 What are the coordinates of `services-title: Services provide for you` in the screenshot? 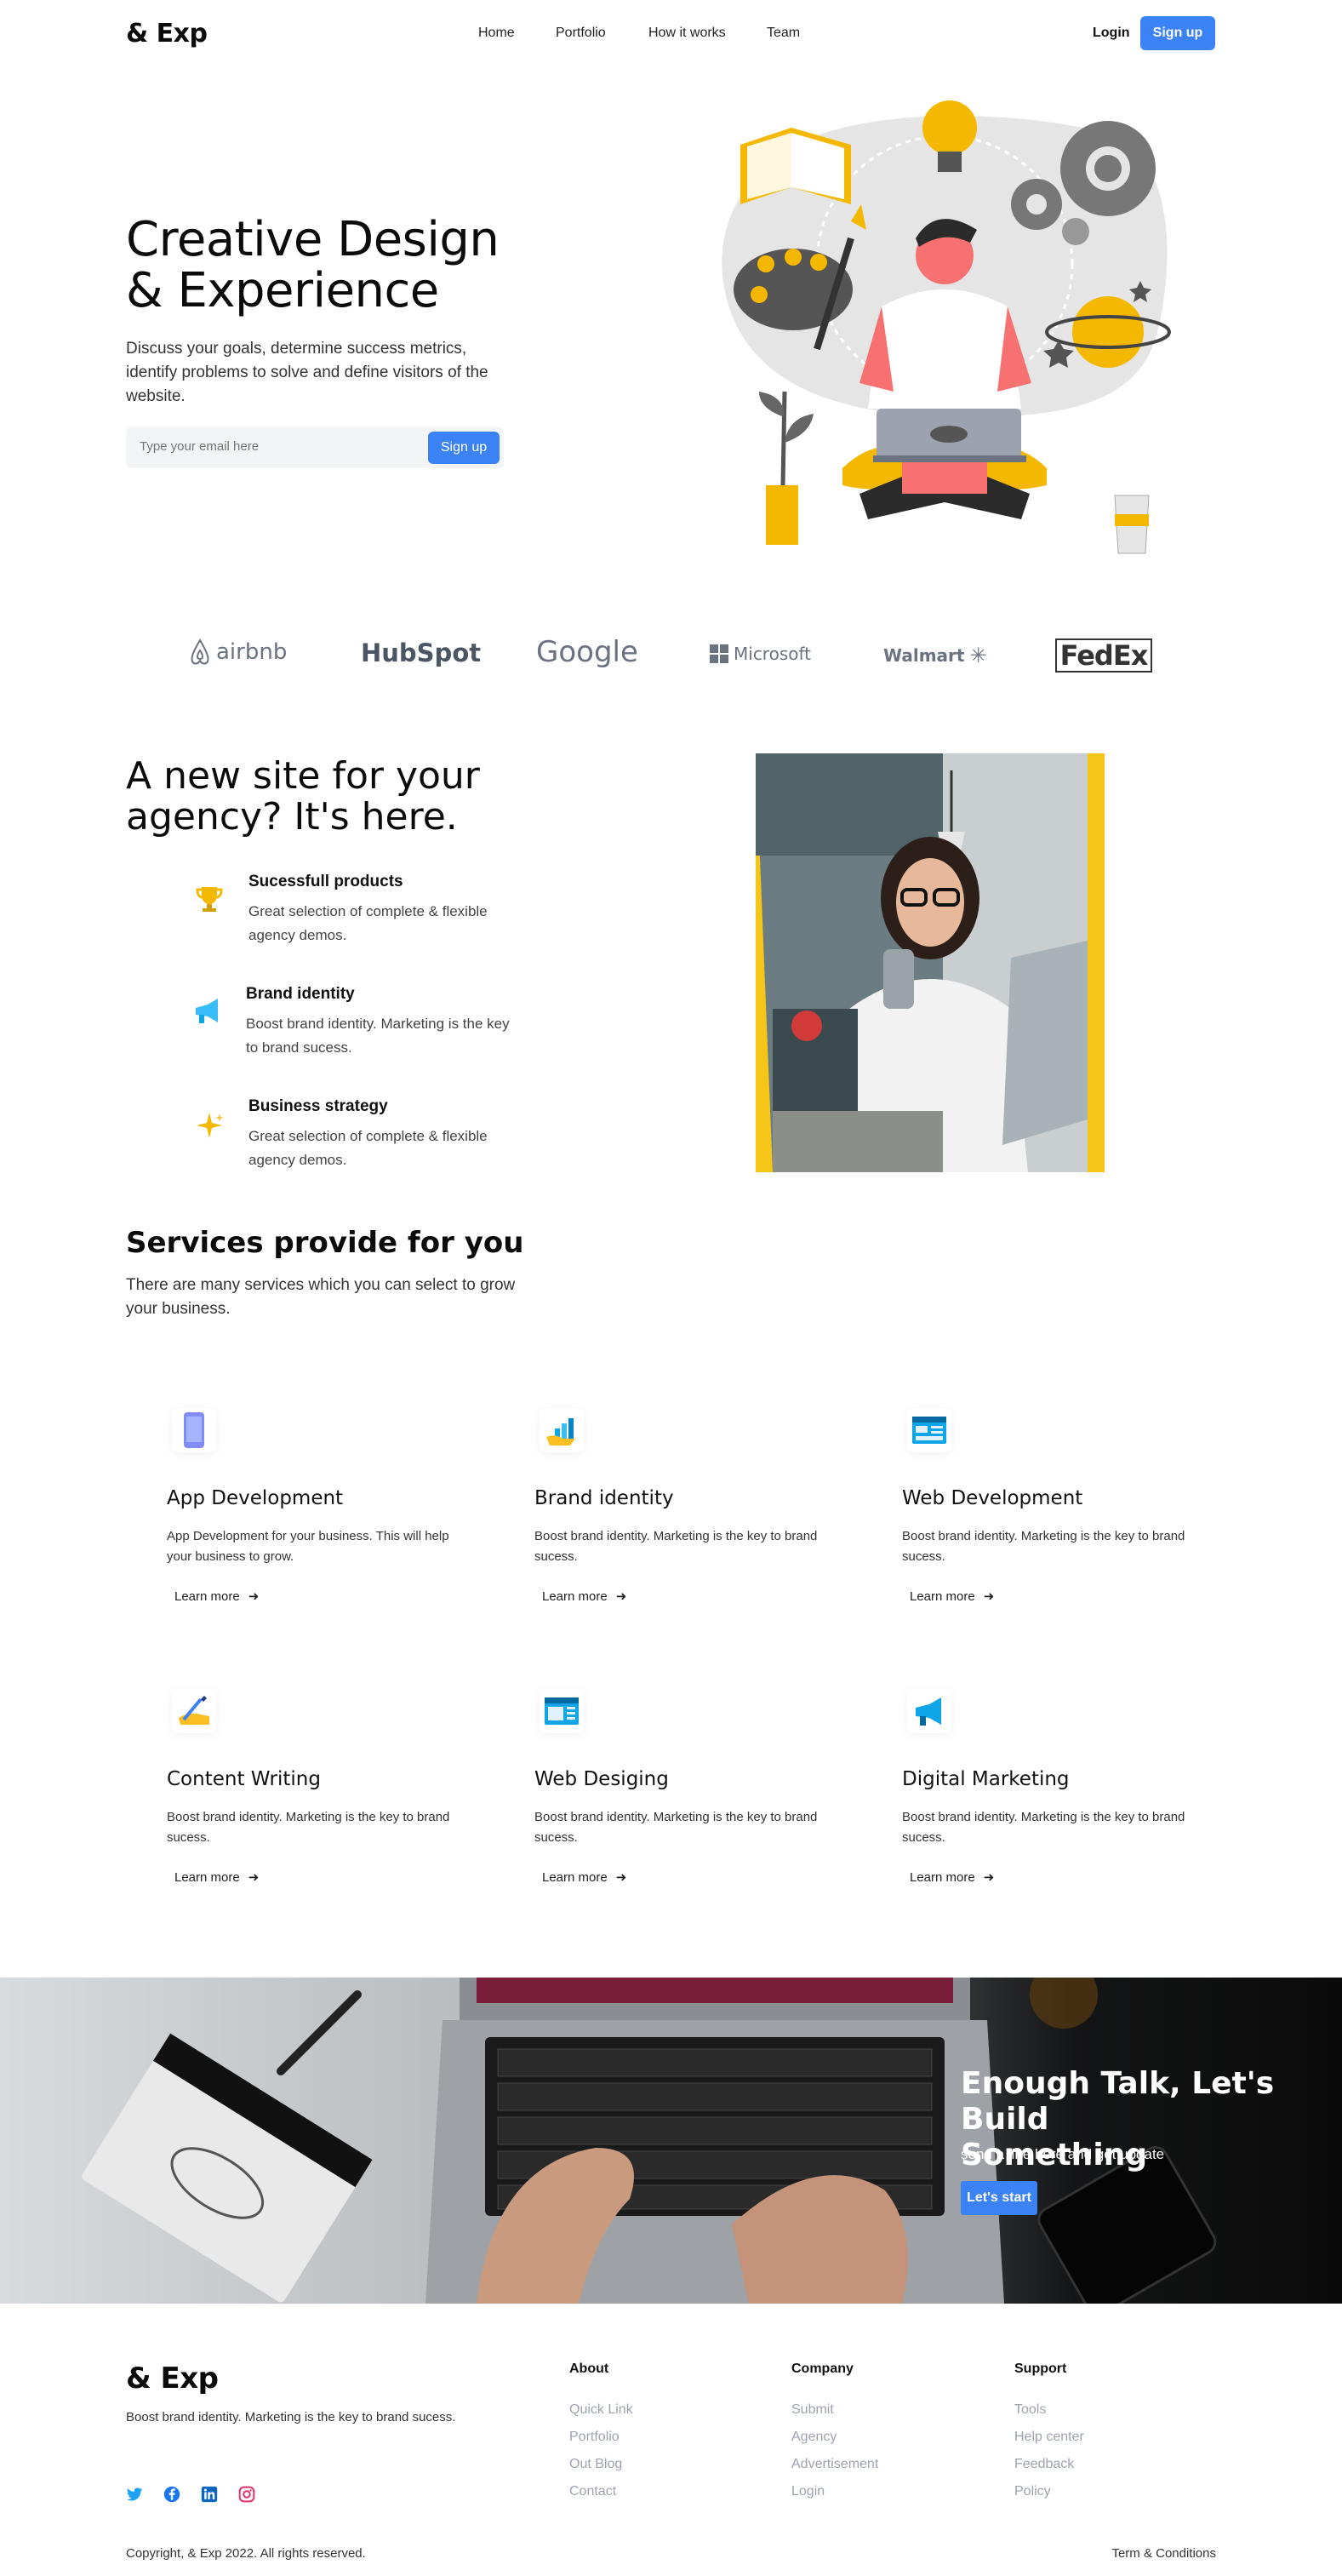 It's located at (325, 1243).